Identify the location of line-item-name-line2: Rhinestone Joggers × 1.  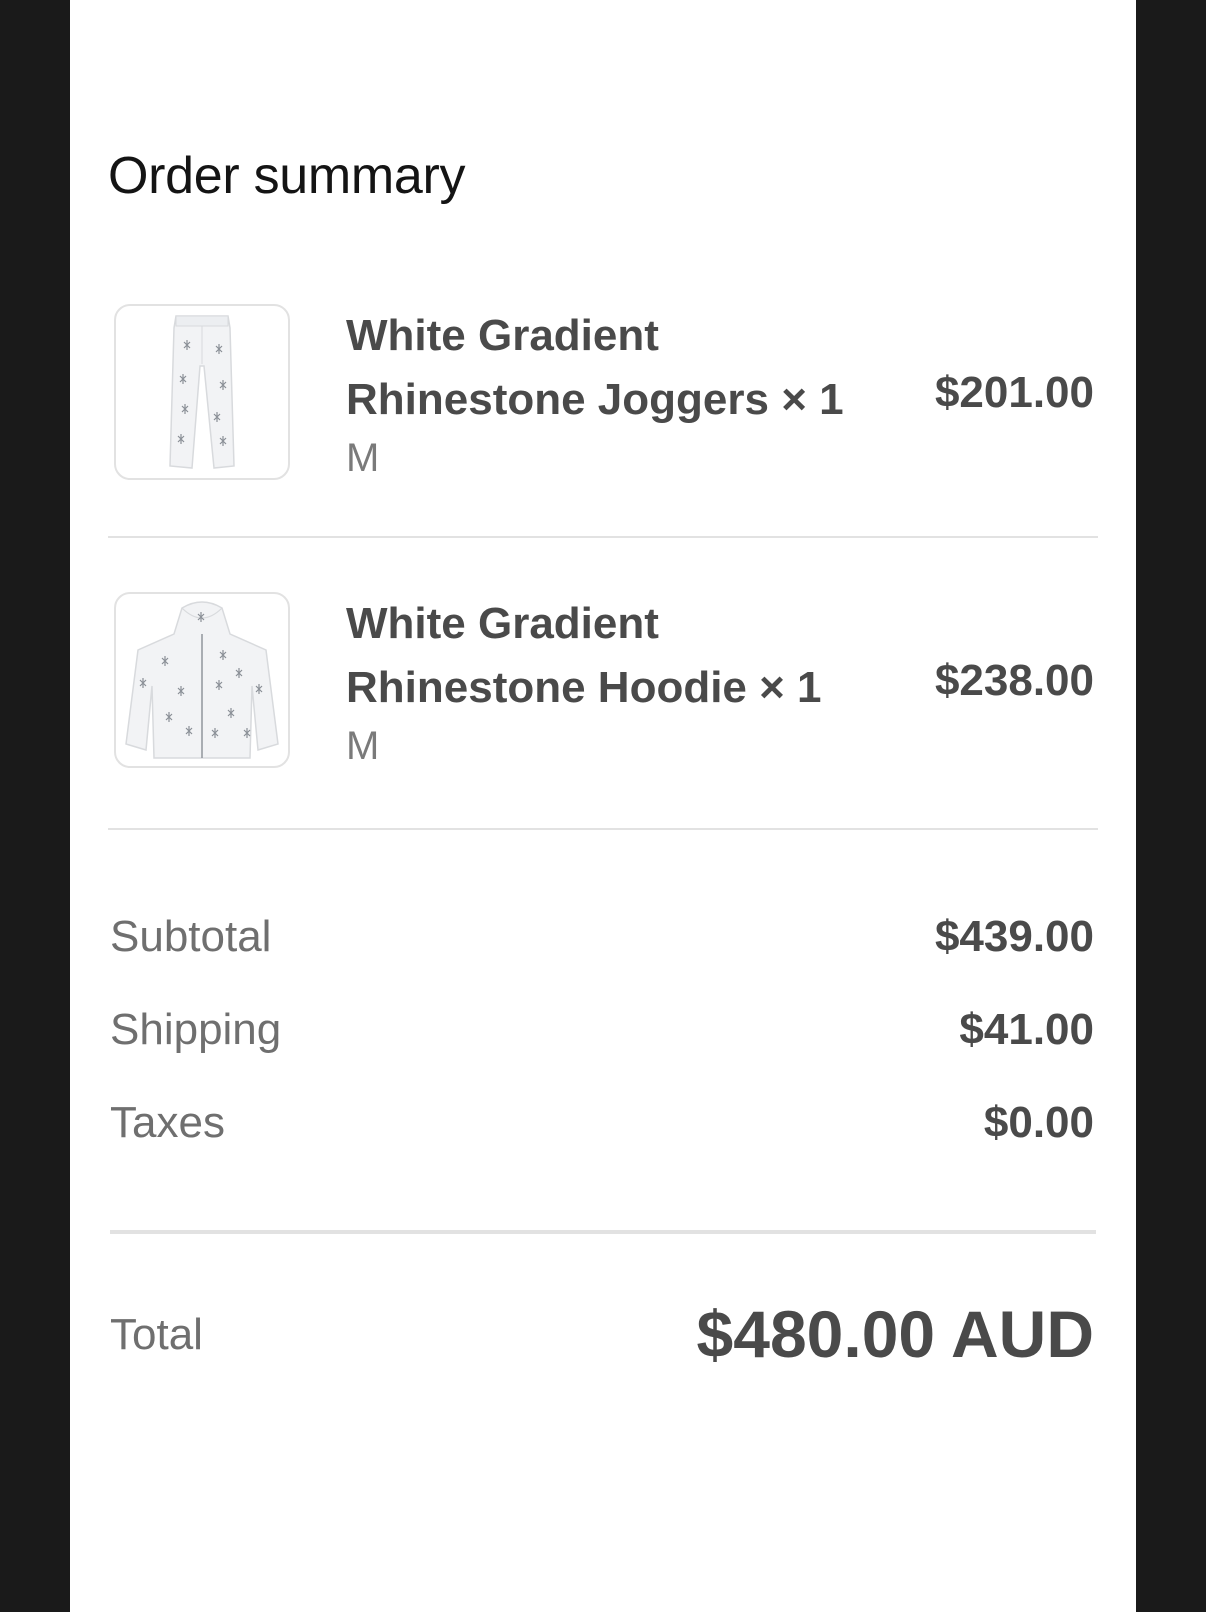
(595, 399).